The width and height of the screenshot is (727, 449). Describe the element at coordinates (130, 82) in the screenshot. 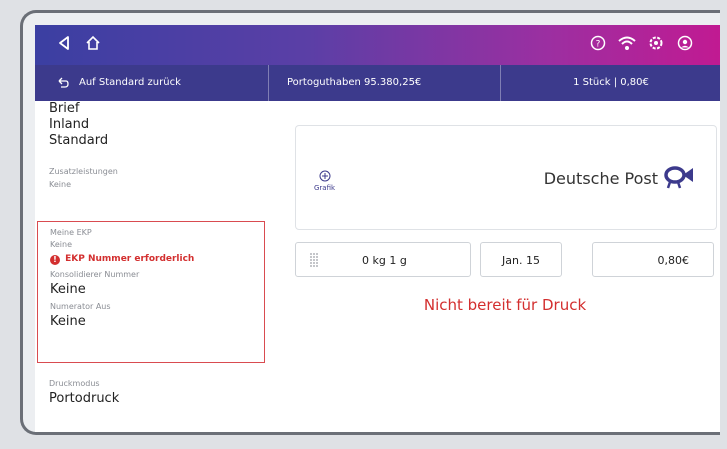

I see `reset-label: Auf Standard zurück` at that location.